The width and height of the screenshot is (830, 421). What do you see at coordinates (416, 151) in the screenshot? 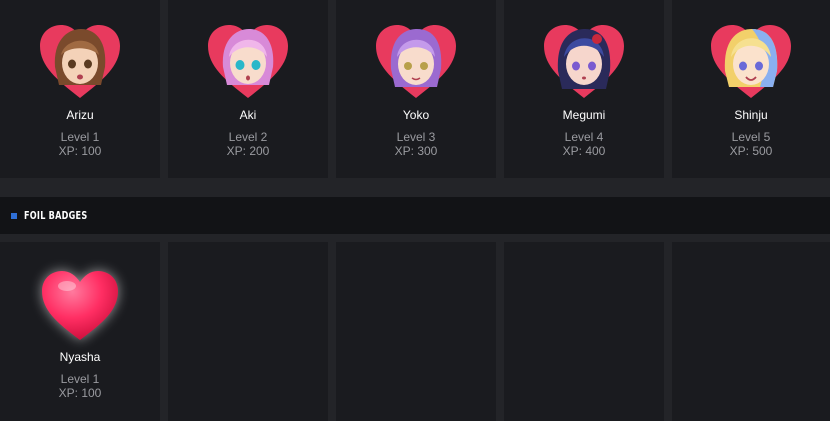
I see `badge-xp: XP: 300` at bounding box center [416, 151].